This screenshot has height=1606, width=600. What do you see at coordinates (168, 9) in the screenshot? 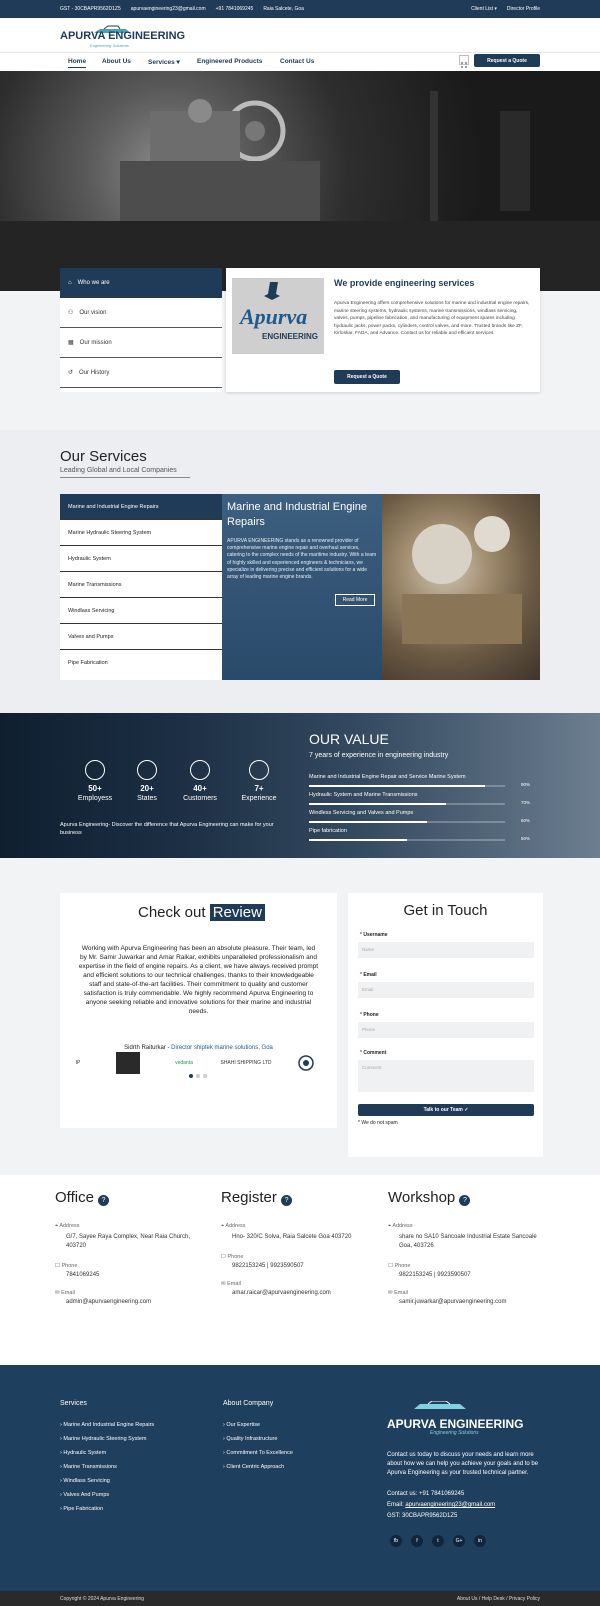
I see `topbar-email: apurvaengineering23@gmail.com` at bounding box center [168, 9].